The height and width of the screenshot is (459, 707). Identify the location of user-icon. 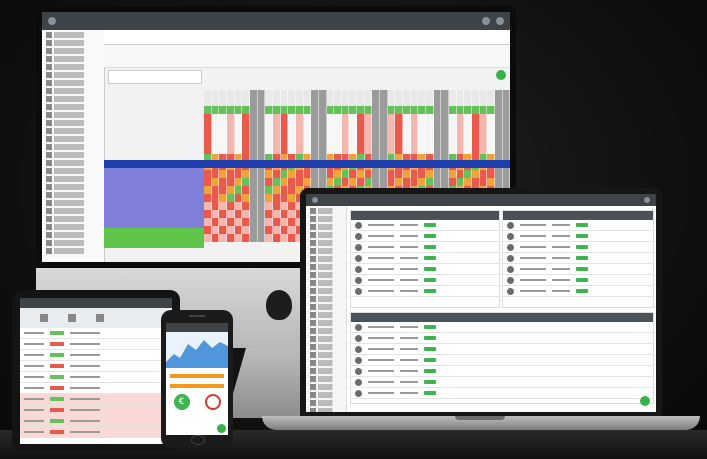
(486, 21).